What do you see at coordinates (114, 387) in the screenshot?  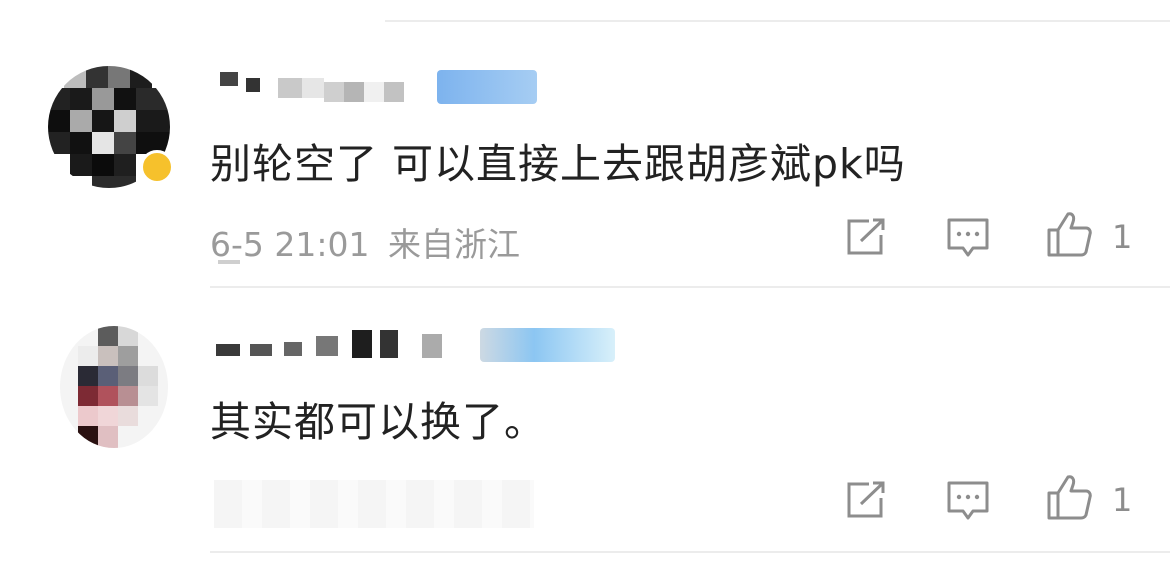 I see `avatar` at bounding box center [114, 387].